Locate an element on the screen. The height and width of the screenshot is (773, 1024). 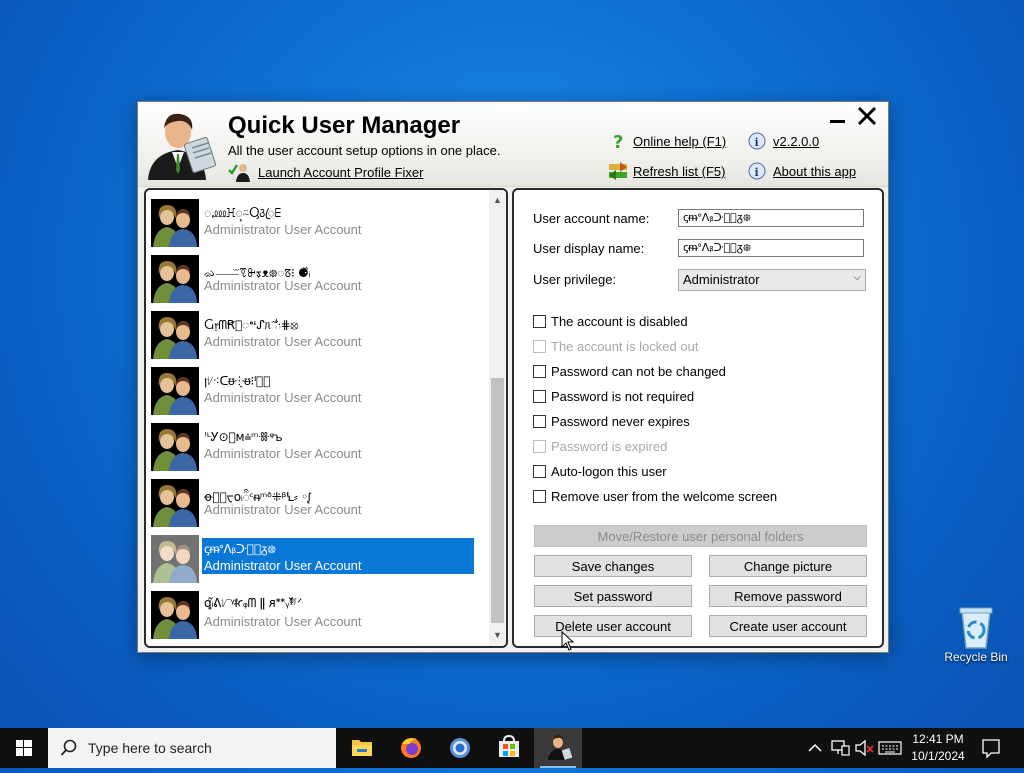
search-placeholder: Type here to search is located at coordinates (150, 748).